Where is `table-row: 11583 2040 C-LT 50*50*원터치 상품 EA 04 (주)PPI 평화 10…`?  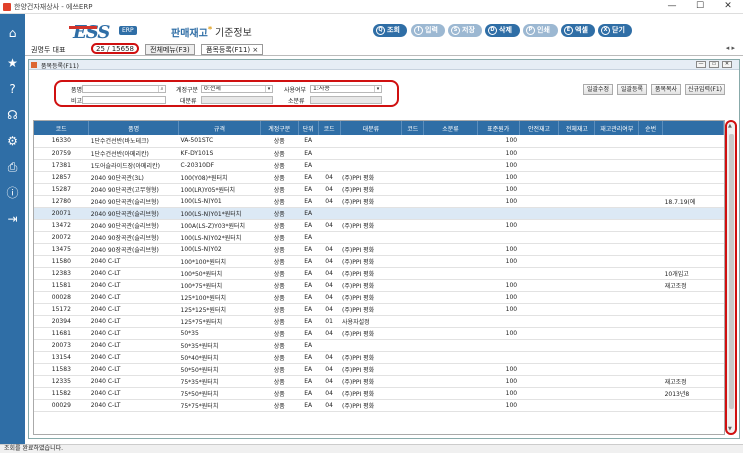 table-row: 11583 2040 C-LT 50*50*원터치 상품 EA 04 (주)PPI 평화 10… is located at coordinates (379, 369).